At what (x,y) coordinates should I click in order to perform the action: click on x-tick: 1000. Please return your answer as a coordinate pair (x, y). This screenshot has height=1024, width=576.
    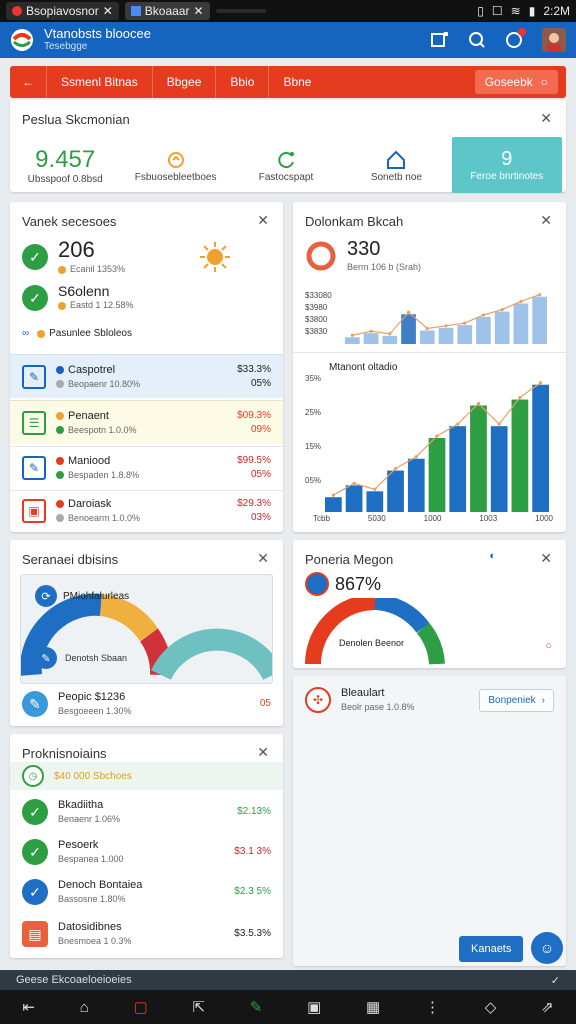
    Looking at the image, I should click on (432, 518).